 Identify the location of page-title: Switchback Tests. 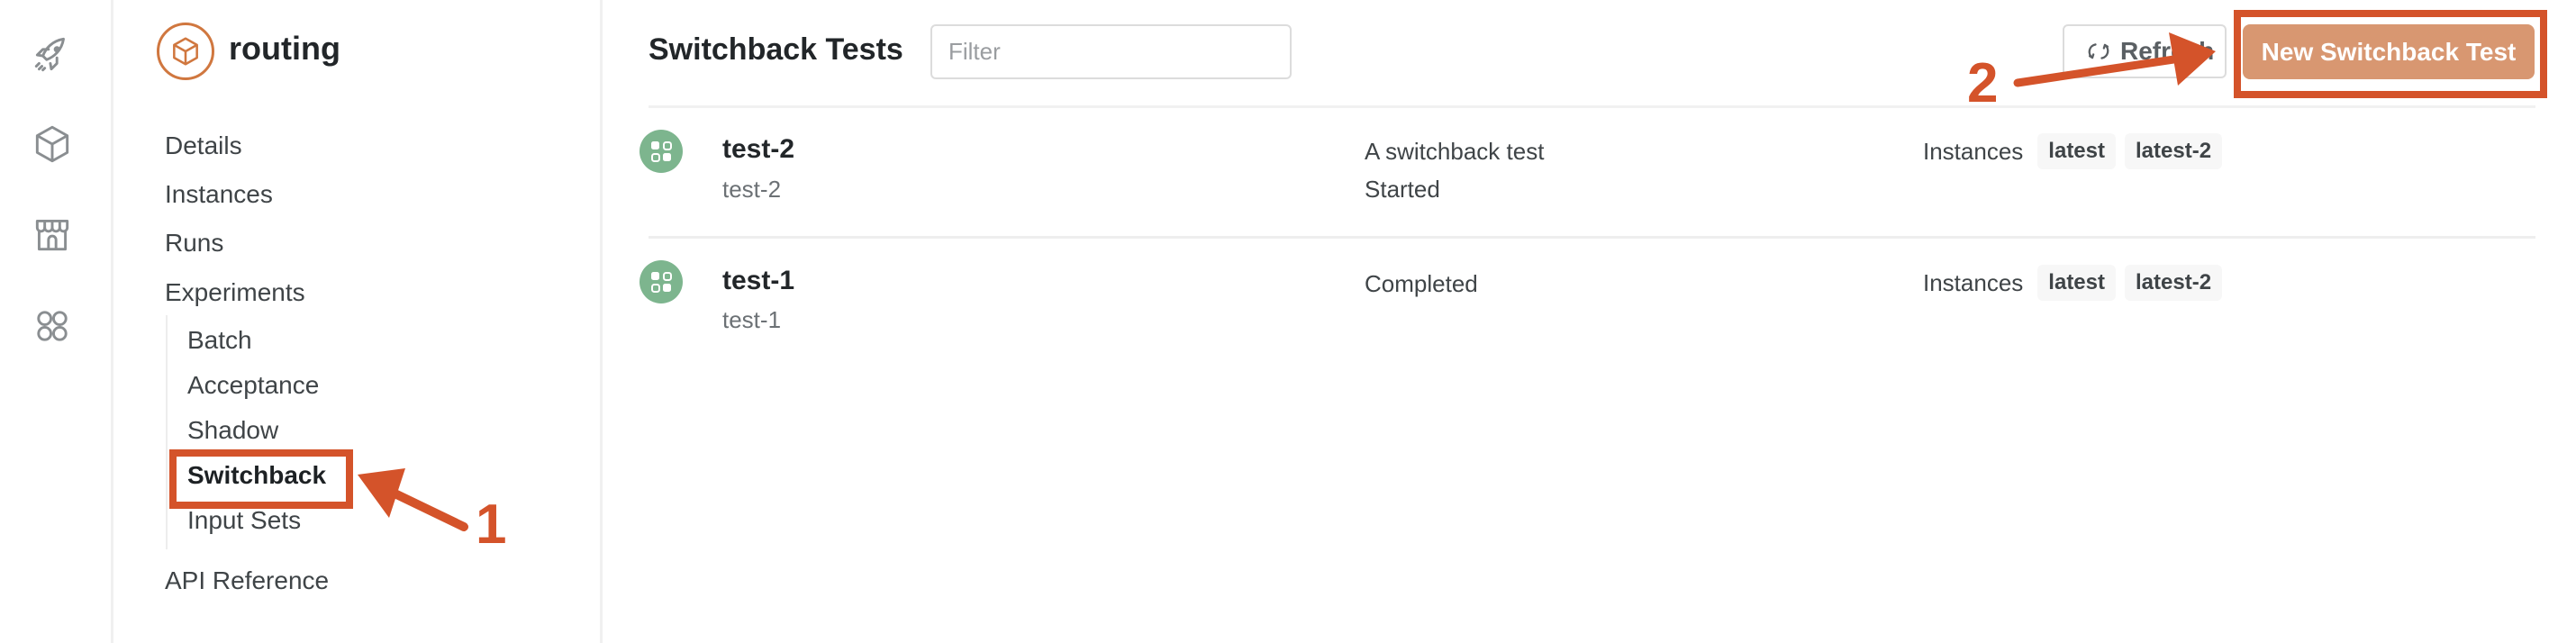
(776, 49).